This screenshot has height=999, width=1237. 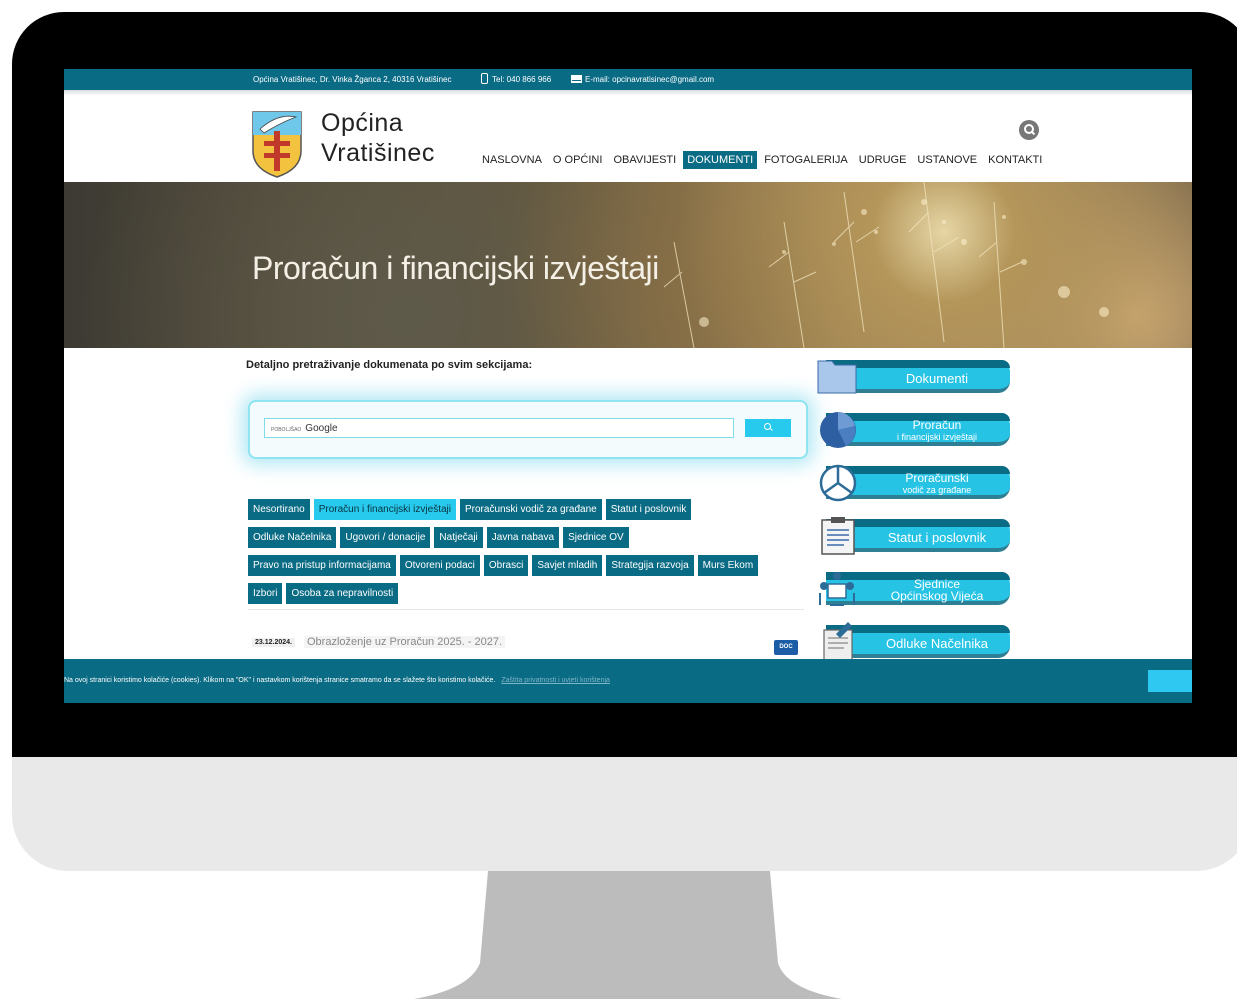 What do you see at coordinates (648, 509) in the screenshot?
I see `tag-statut: Statut i poslovnik` at bounding box center [648, 509].